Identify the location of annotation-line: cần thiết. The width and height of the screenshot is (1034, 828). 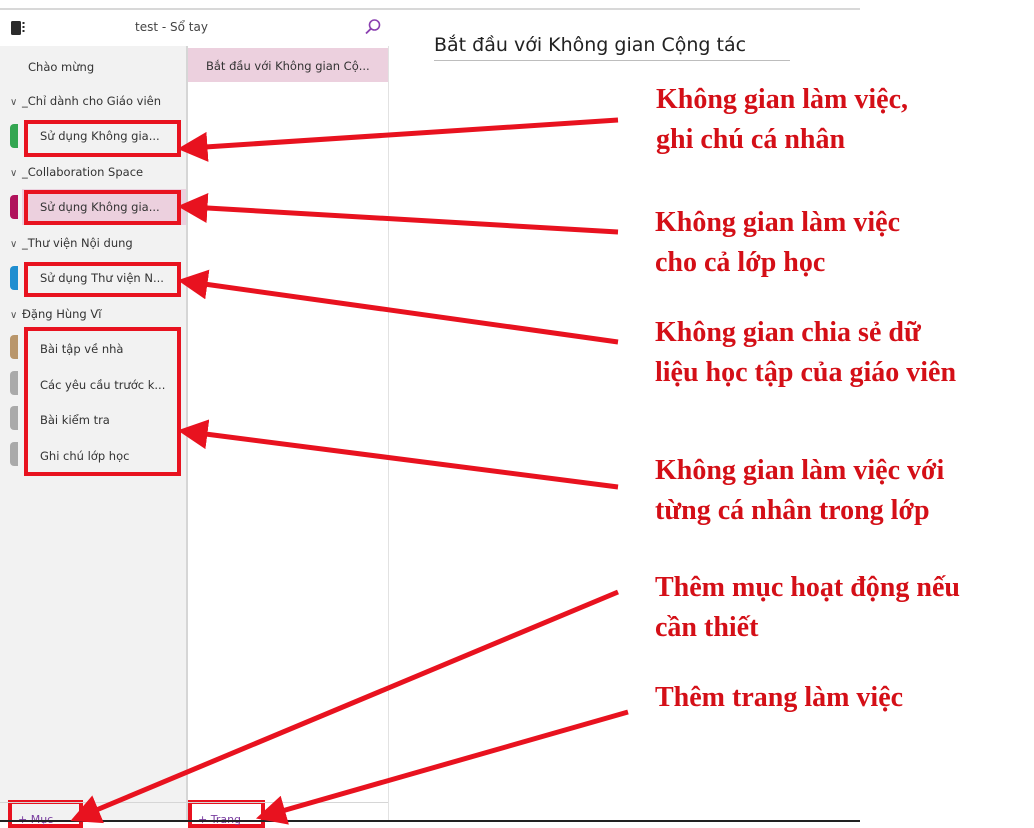
(707, 627).